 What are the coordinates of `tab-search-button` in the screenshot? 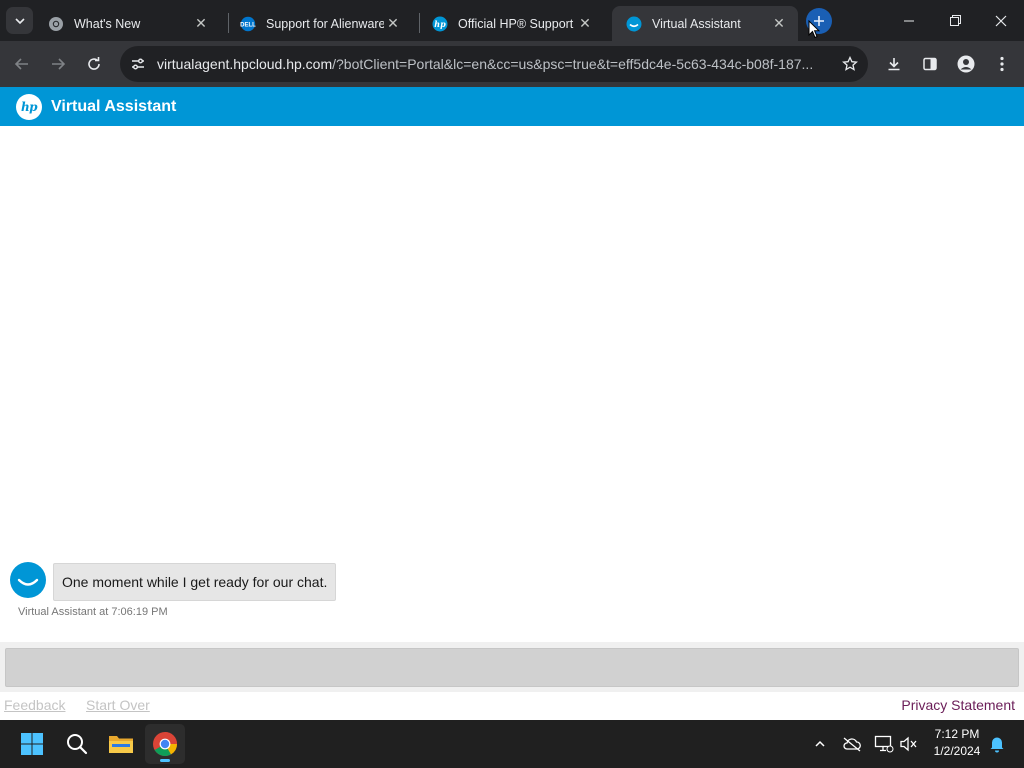 It's located at (19, 20).